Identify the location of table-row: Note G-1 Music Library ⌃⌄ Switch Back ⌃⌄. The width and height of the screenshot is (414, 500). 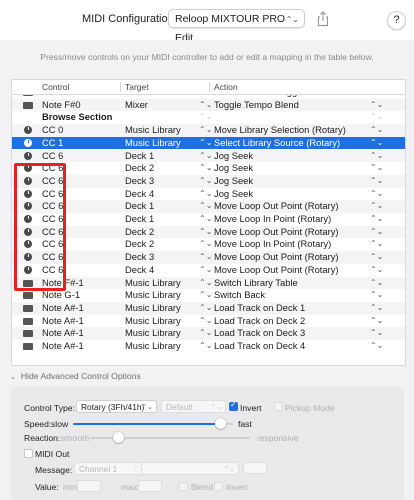
(208, 295).